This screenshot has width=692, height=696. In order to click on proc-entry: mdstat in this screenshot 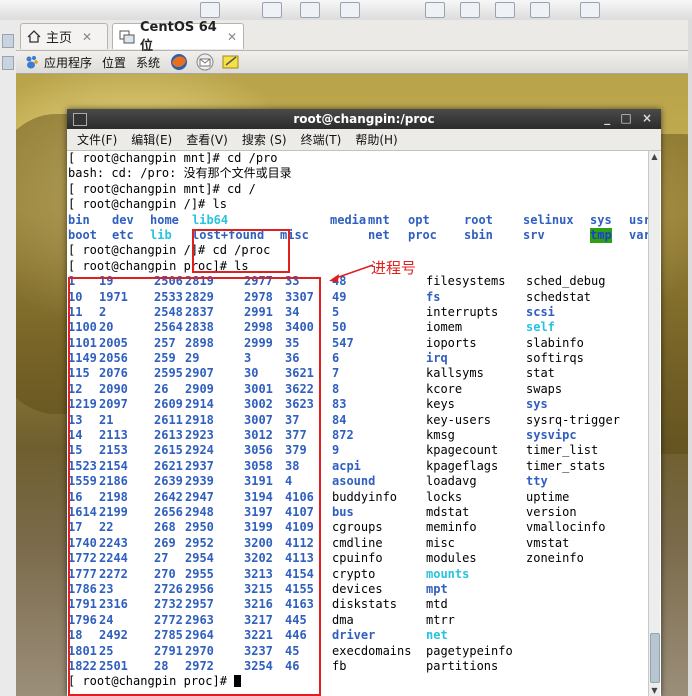, I will do `click(448, 511)`.